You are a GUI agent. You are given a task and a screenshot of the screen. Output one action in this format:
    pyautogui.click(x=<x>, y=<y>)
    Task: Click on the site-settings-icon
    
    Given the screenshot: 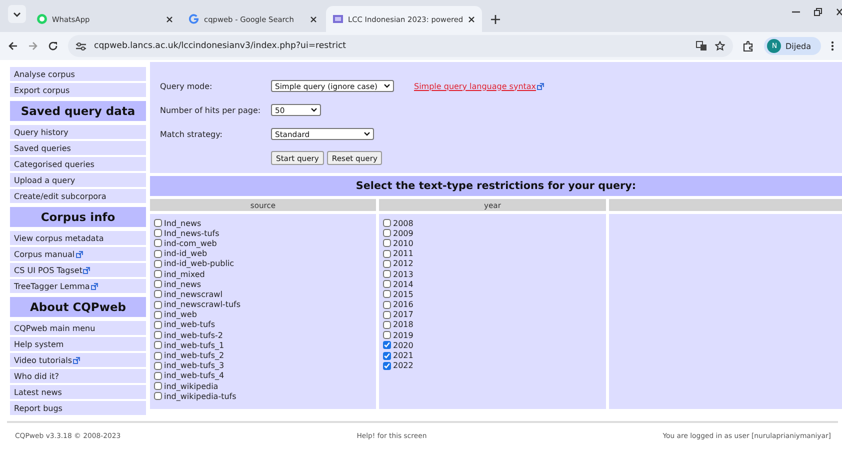 What is the action you would take?
    pyautogui.click(x=81, y=46)
    